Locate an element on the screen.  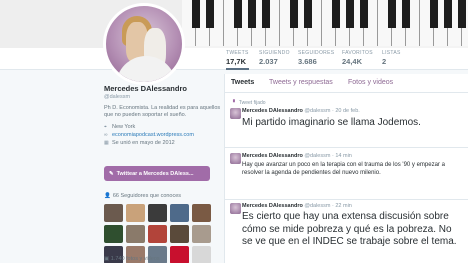
avatar is located at coordinates (144, 44).